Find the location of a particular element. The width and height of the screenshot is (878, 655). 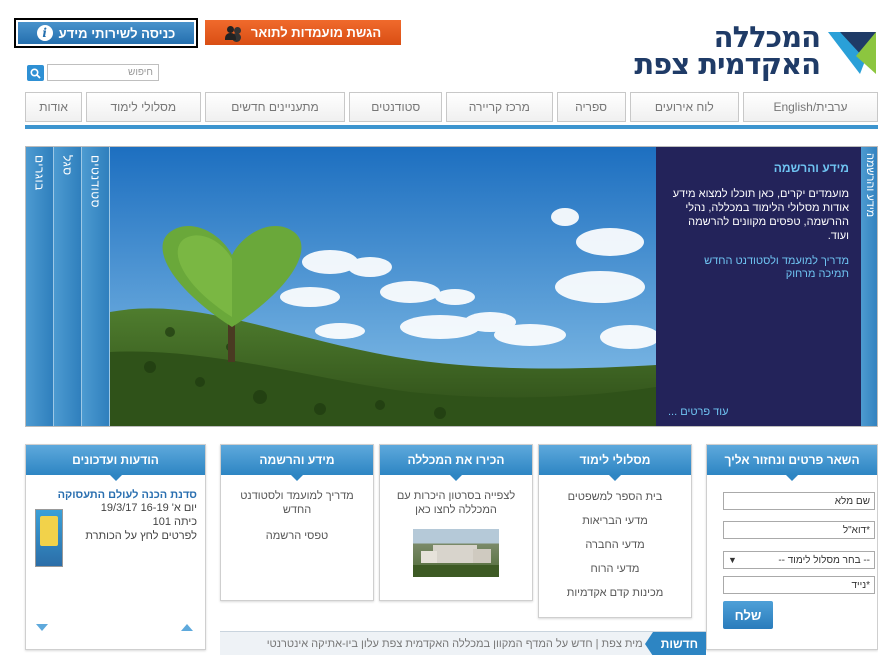

search-button is located at coordinates (35, 73).